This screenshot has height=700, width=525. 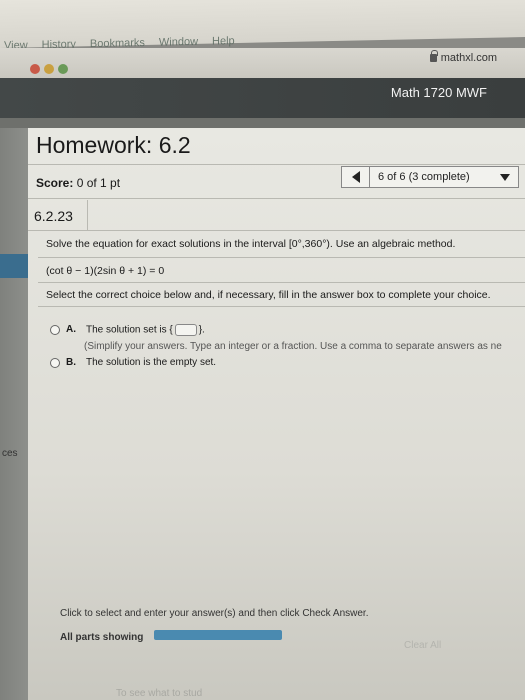 I want to click on choice-b-text: The solution is the empty set., so click(x=151, y=362).